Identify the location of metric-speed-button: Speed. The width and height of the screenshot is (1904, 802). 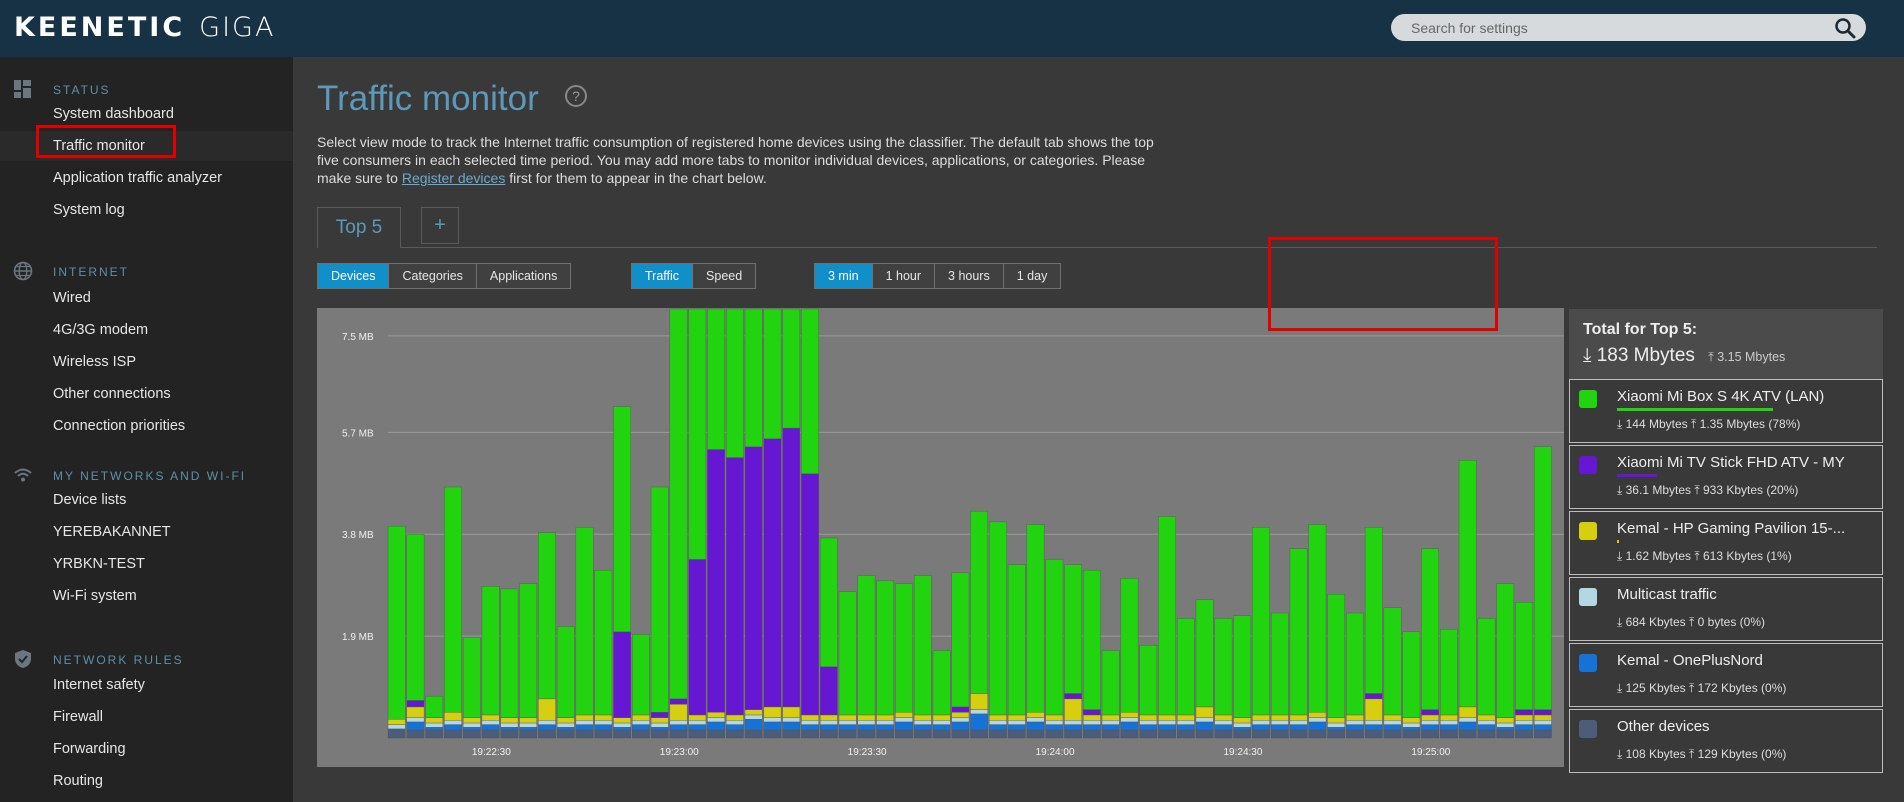
(724, 276).